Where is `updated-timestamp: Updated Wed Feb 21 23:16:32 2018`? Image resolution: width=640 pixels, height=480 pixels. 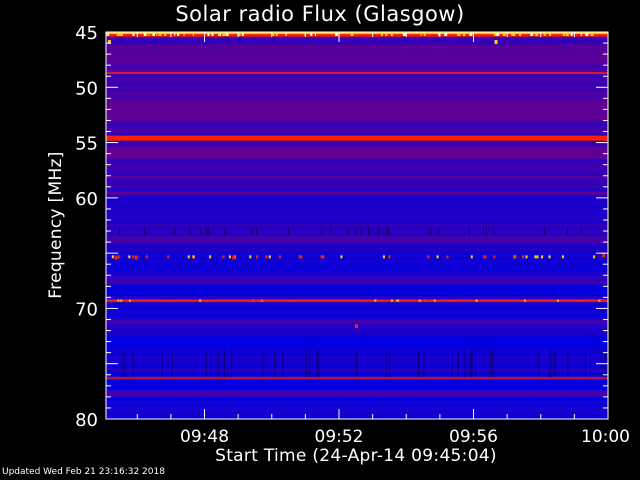 updated-timestamp: Updated Wed Feb 21 23:16:32 2018 is located at coordinates (83, 472).